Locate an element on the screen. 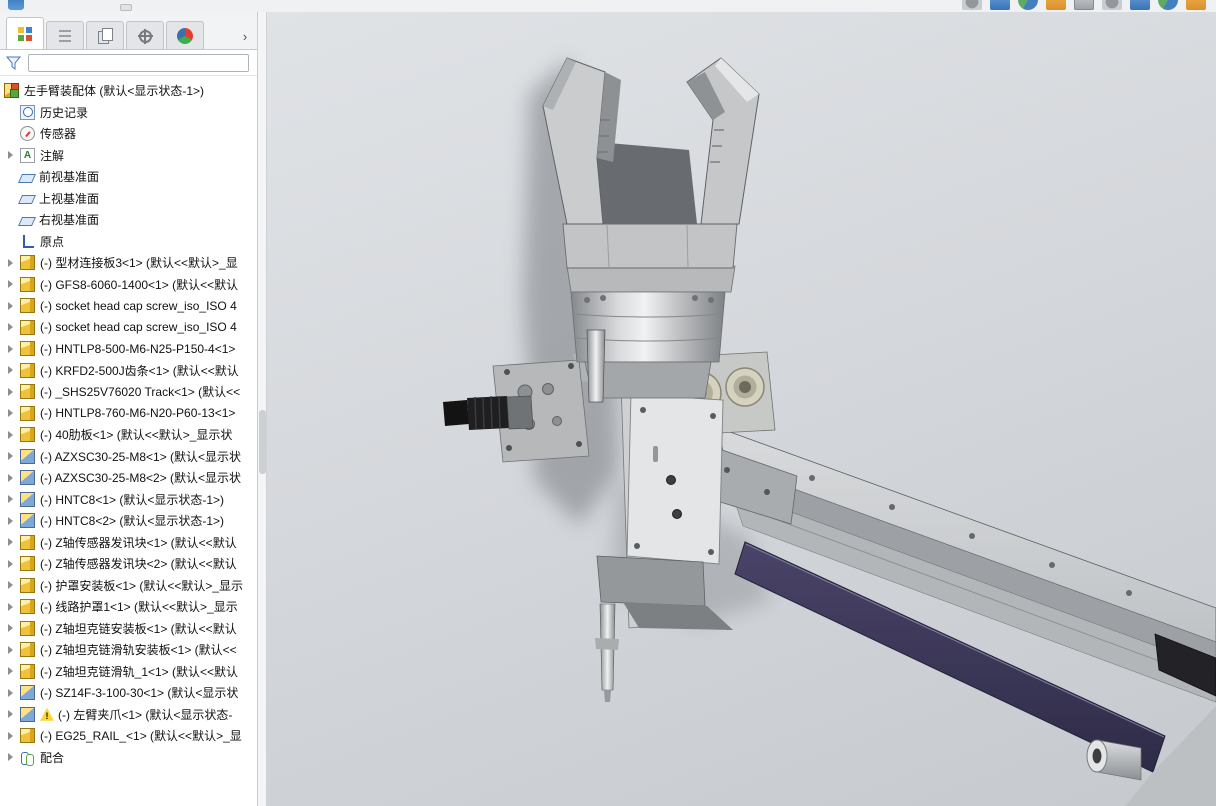 This screenshot has height=806, width=1216. tree-item: (-) Z轴坦克链滑轨_1<1> (默认<<默认 is located at coordinates (128, 672).